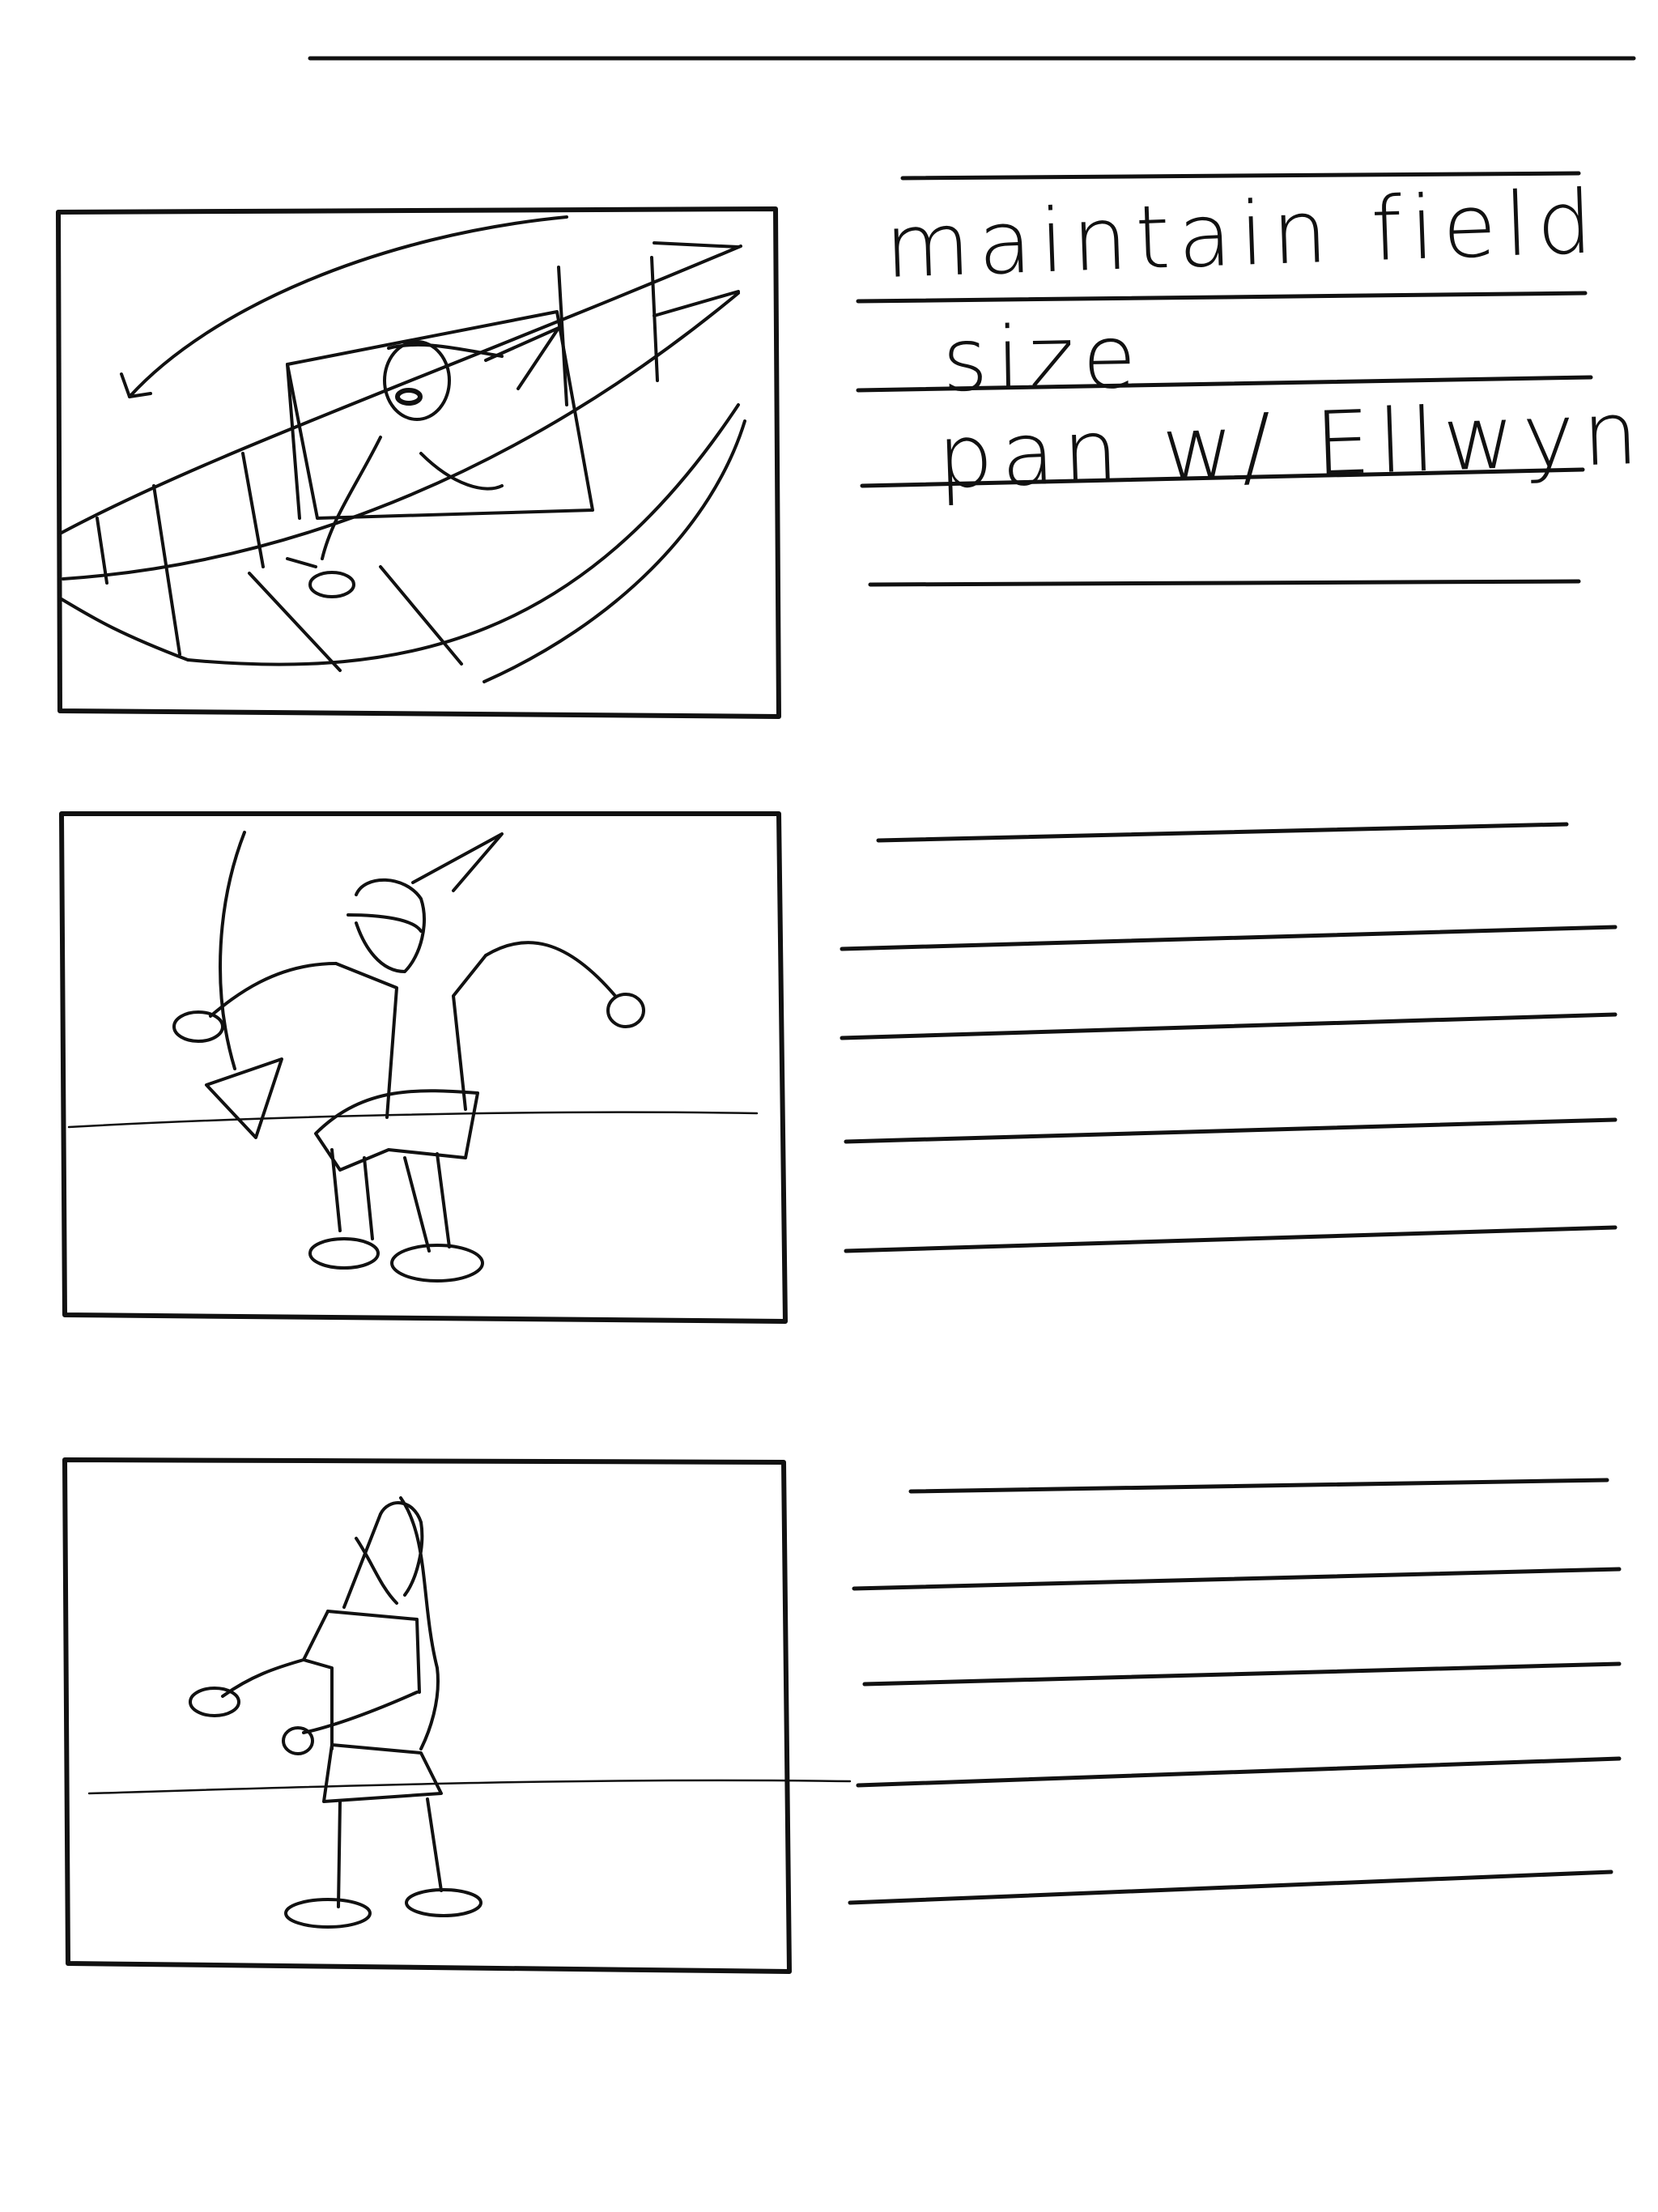 Image resolution: width=1658 pixels, height=2212 pixels. What do you see at coordinates (1229, 1037) in the screenshot?
I see `panel-2-note-lines` at bounding box center [1229, 1037].